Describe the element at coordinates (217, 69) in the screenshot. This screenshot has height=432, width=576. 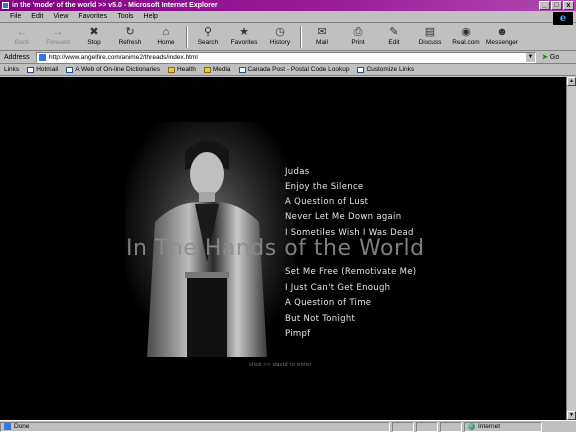
I see `link-media: Media` at that location.